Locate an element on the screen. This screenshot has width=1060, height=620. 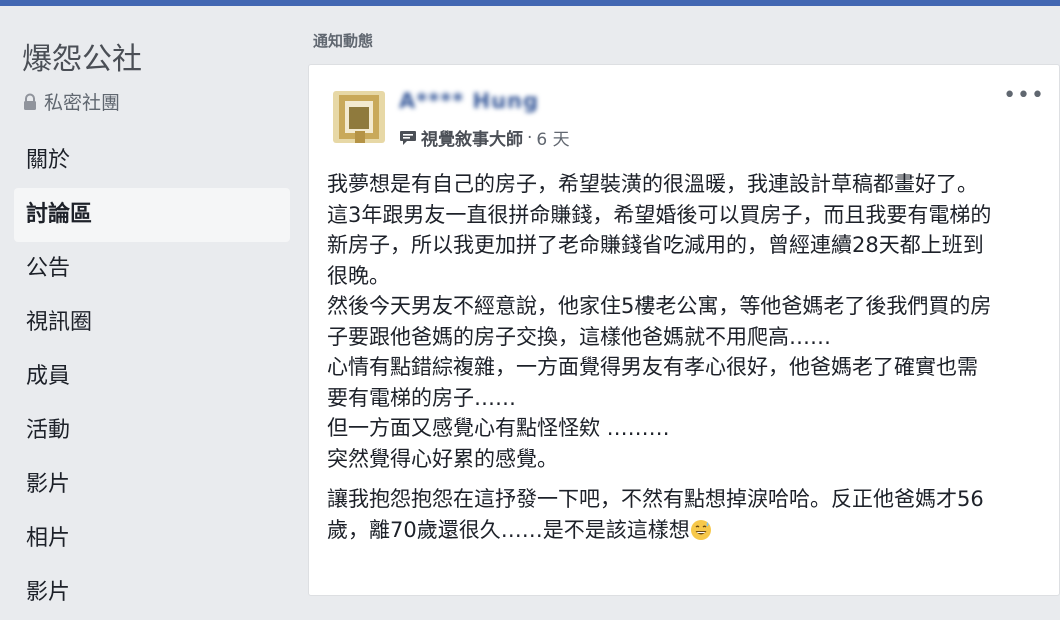
sidebar-item: 視訊圈 is located at coordinates (152, 323).